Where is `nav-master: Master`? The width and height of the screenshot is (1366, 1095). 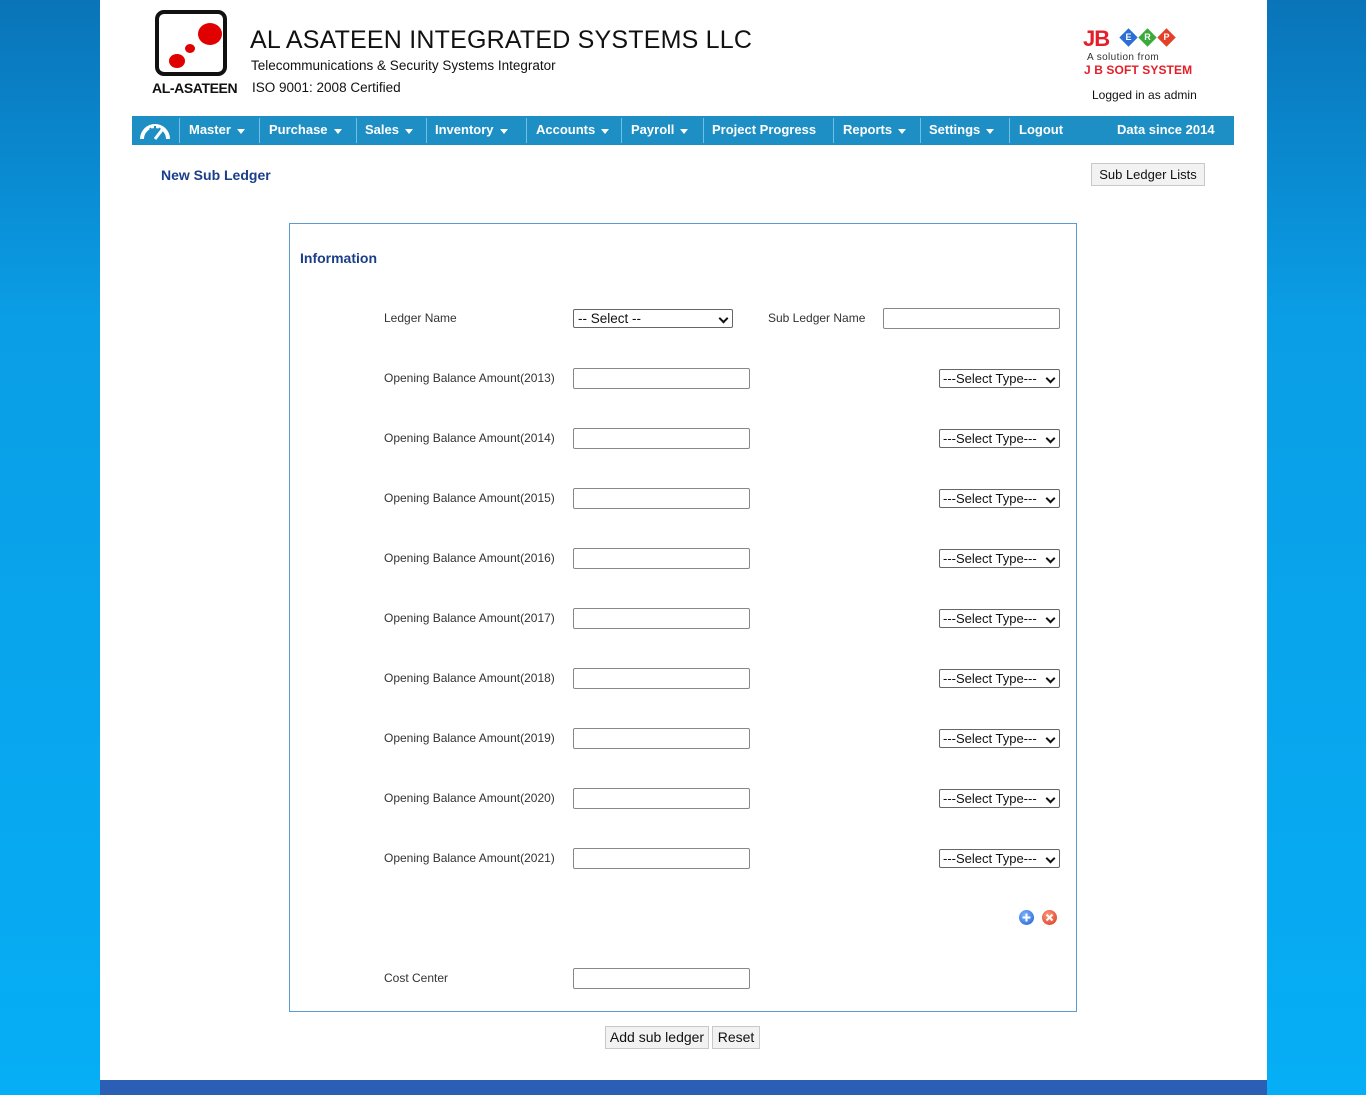 nav-master: Master is located at coordinates (217, 130).